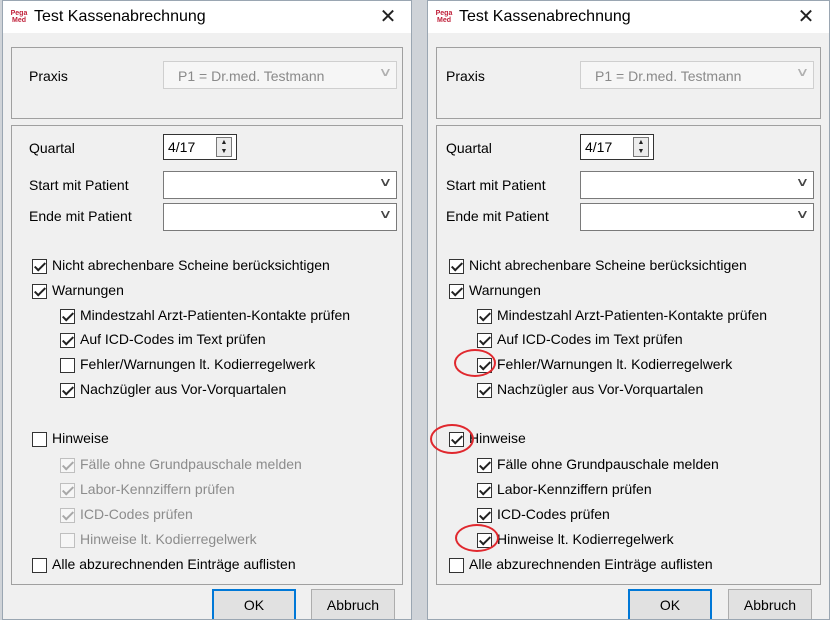 The height and width of the screenshot is (620, 830). What do you see at coordinates (452, 439) in the screenshot?
I see `annotation-ring-hinweise` at bounding box center [452, 439].